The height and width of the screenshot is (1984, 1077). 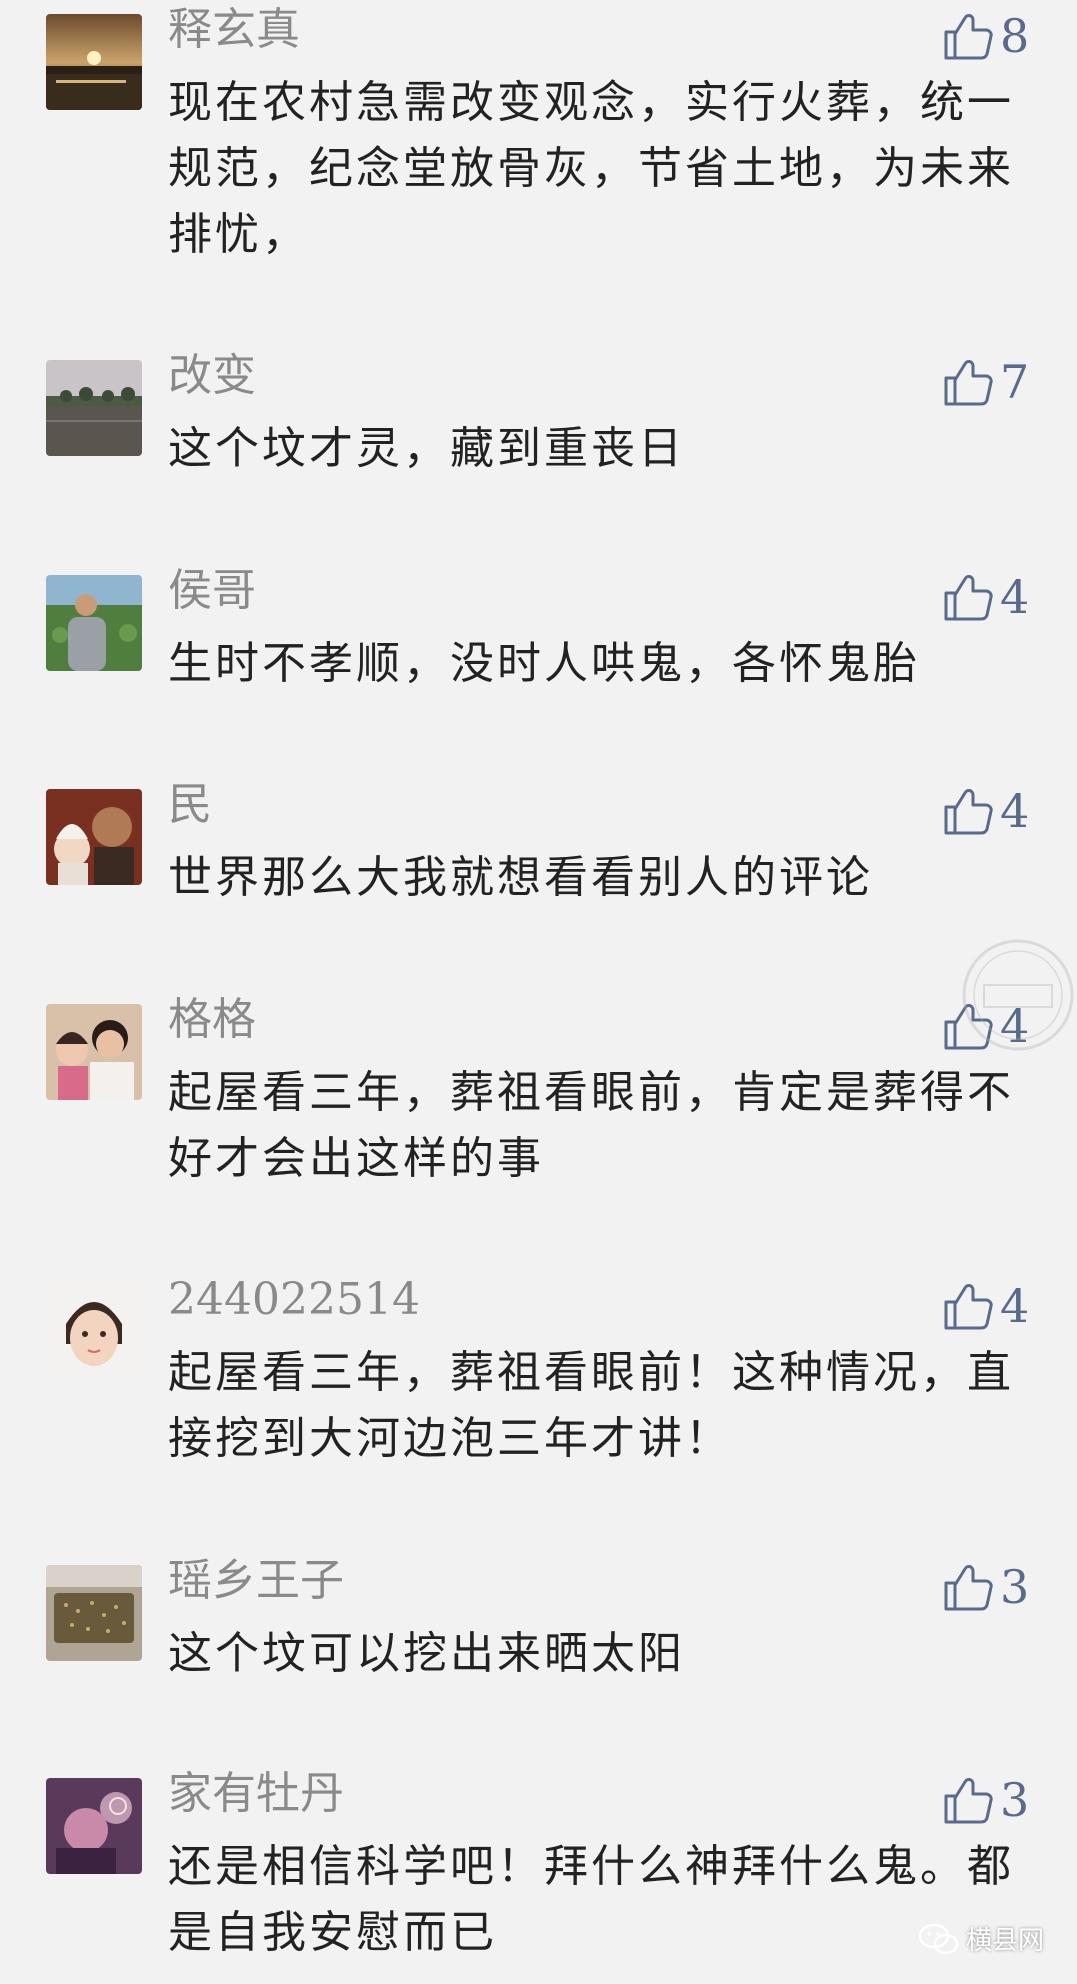 What do you see at coordinates (294, 1300) in the screenshot?
I see `username: 244022514` at bounding box center [294, 1300].